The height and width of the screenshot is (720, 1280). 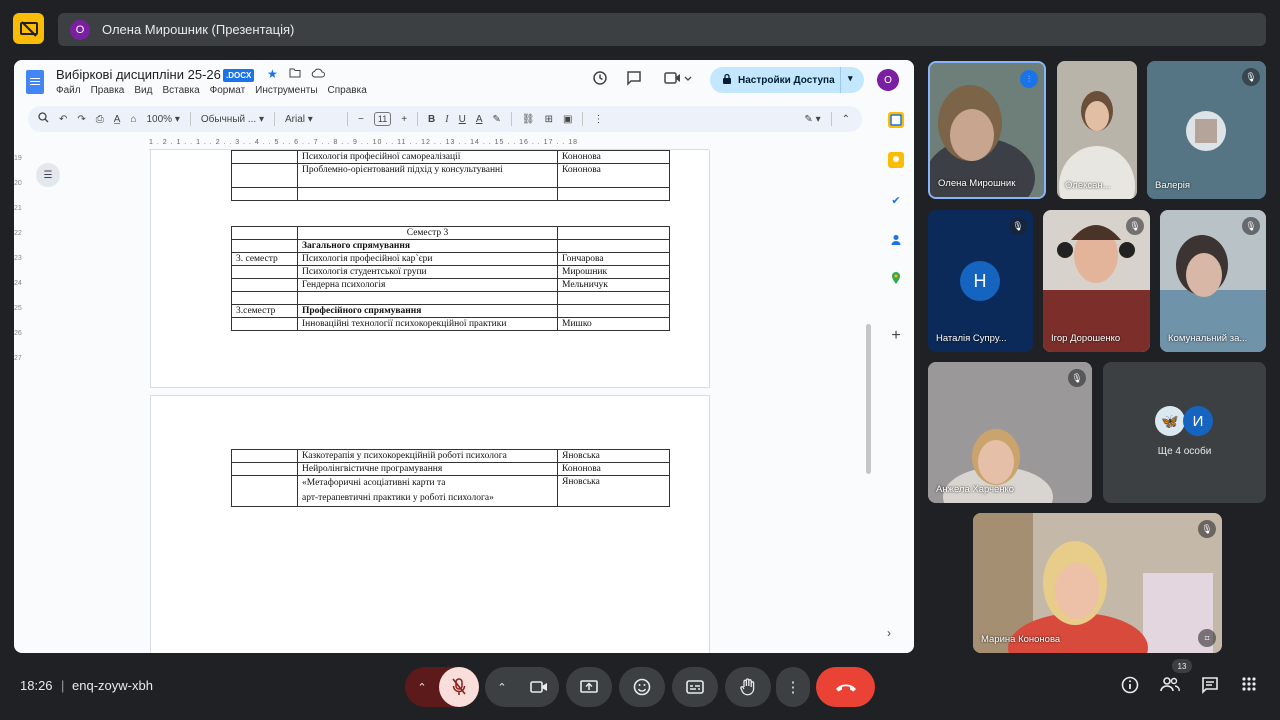 What do you see at coordinates (1021, 639) in the screenshot?
I see `participant-name: Марина Кононова` at bounding box center [1021, 639].